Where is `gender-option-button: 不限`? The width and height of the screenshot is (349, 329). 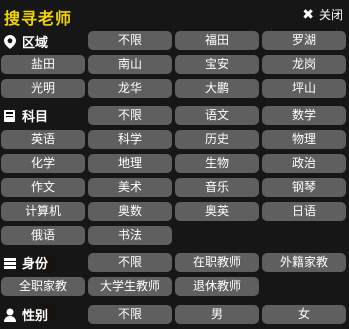
gender-option-button: 不限 is located at coordinates (130, 314).